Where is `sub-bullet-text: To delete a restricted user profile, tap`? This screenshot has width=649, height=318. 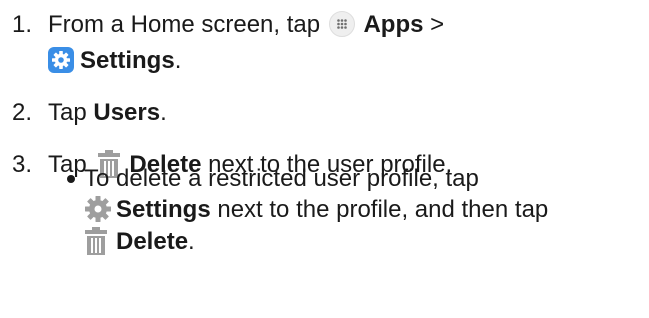 sub-bullet-text: To delete a restricted user profile, tap is located at coordinates (281, 178).